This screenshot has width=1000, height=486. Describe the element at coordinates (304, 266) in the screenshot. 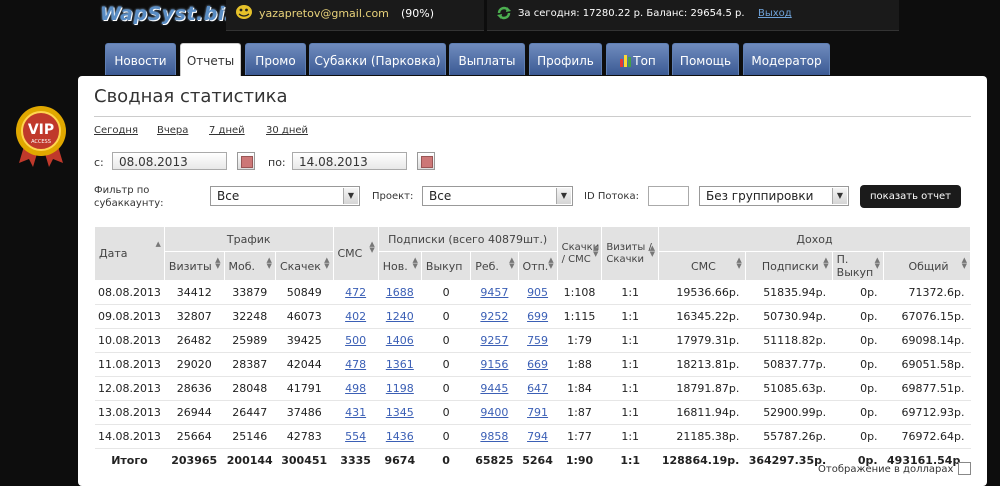

I see `col-downloads: Скачек ▲ ▼` at that location.